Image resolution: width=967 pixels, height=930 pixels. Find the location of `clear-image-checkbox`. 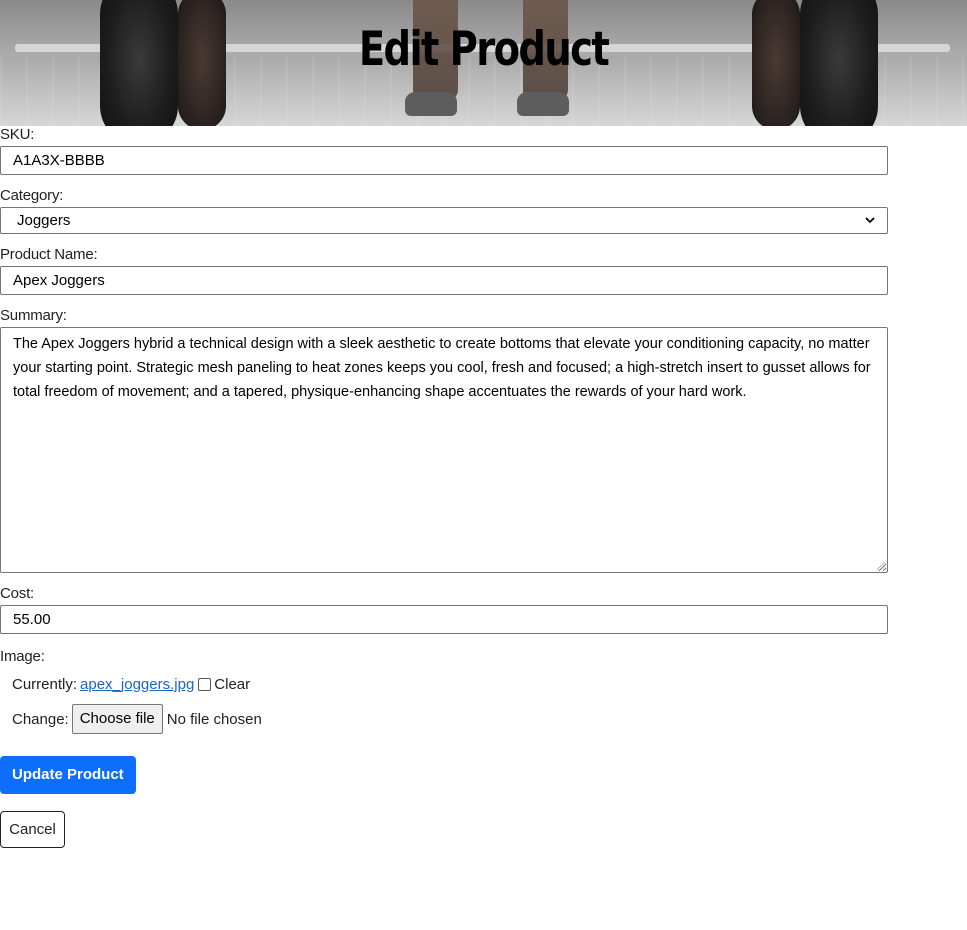

clear-image-checkbox is located at coordinates (205, 684).